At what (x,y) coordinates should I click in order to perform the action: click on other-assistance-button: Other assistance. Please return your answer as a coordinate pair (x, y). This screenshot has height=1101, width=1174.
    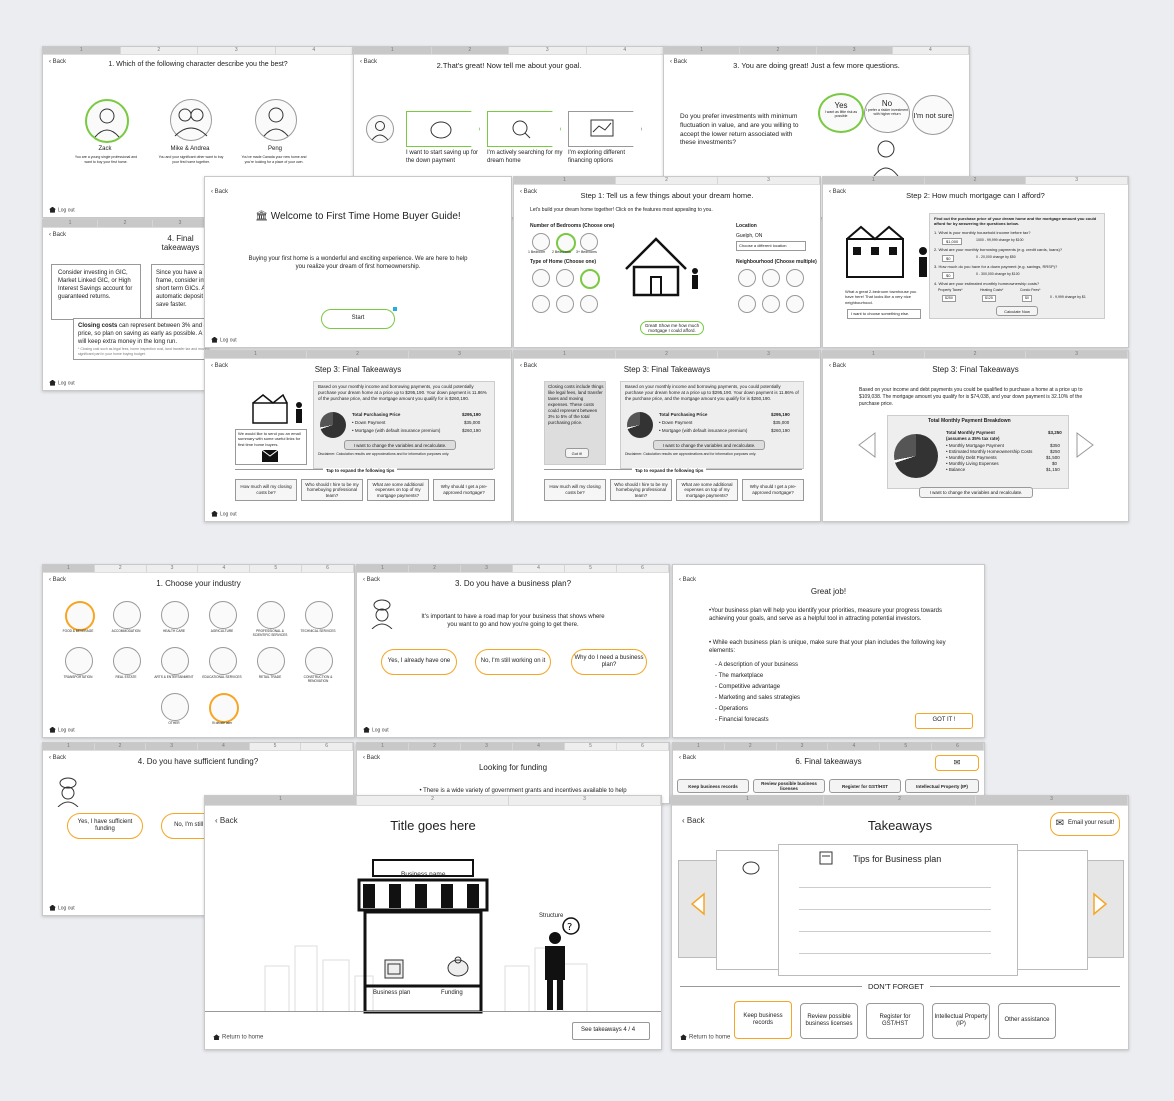
    Looking at the image, I should click on (1027, 1021).